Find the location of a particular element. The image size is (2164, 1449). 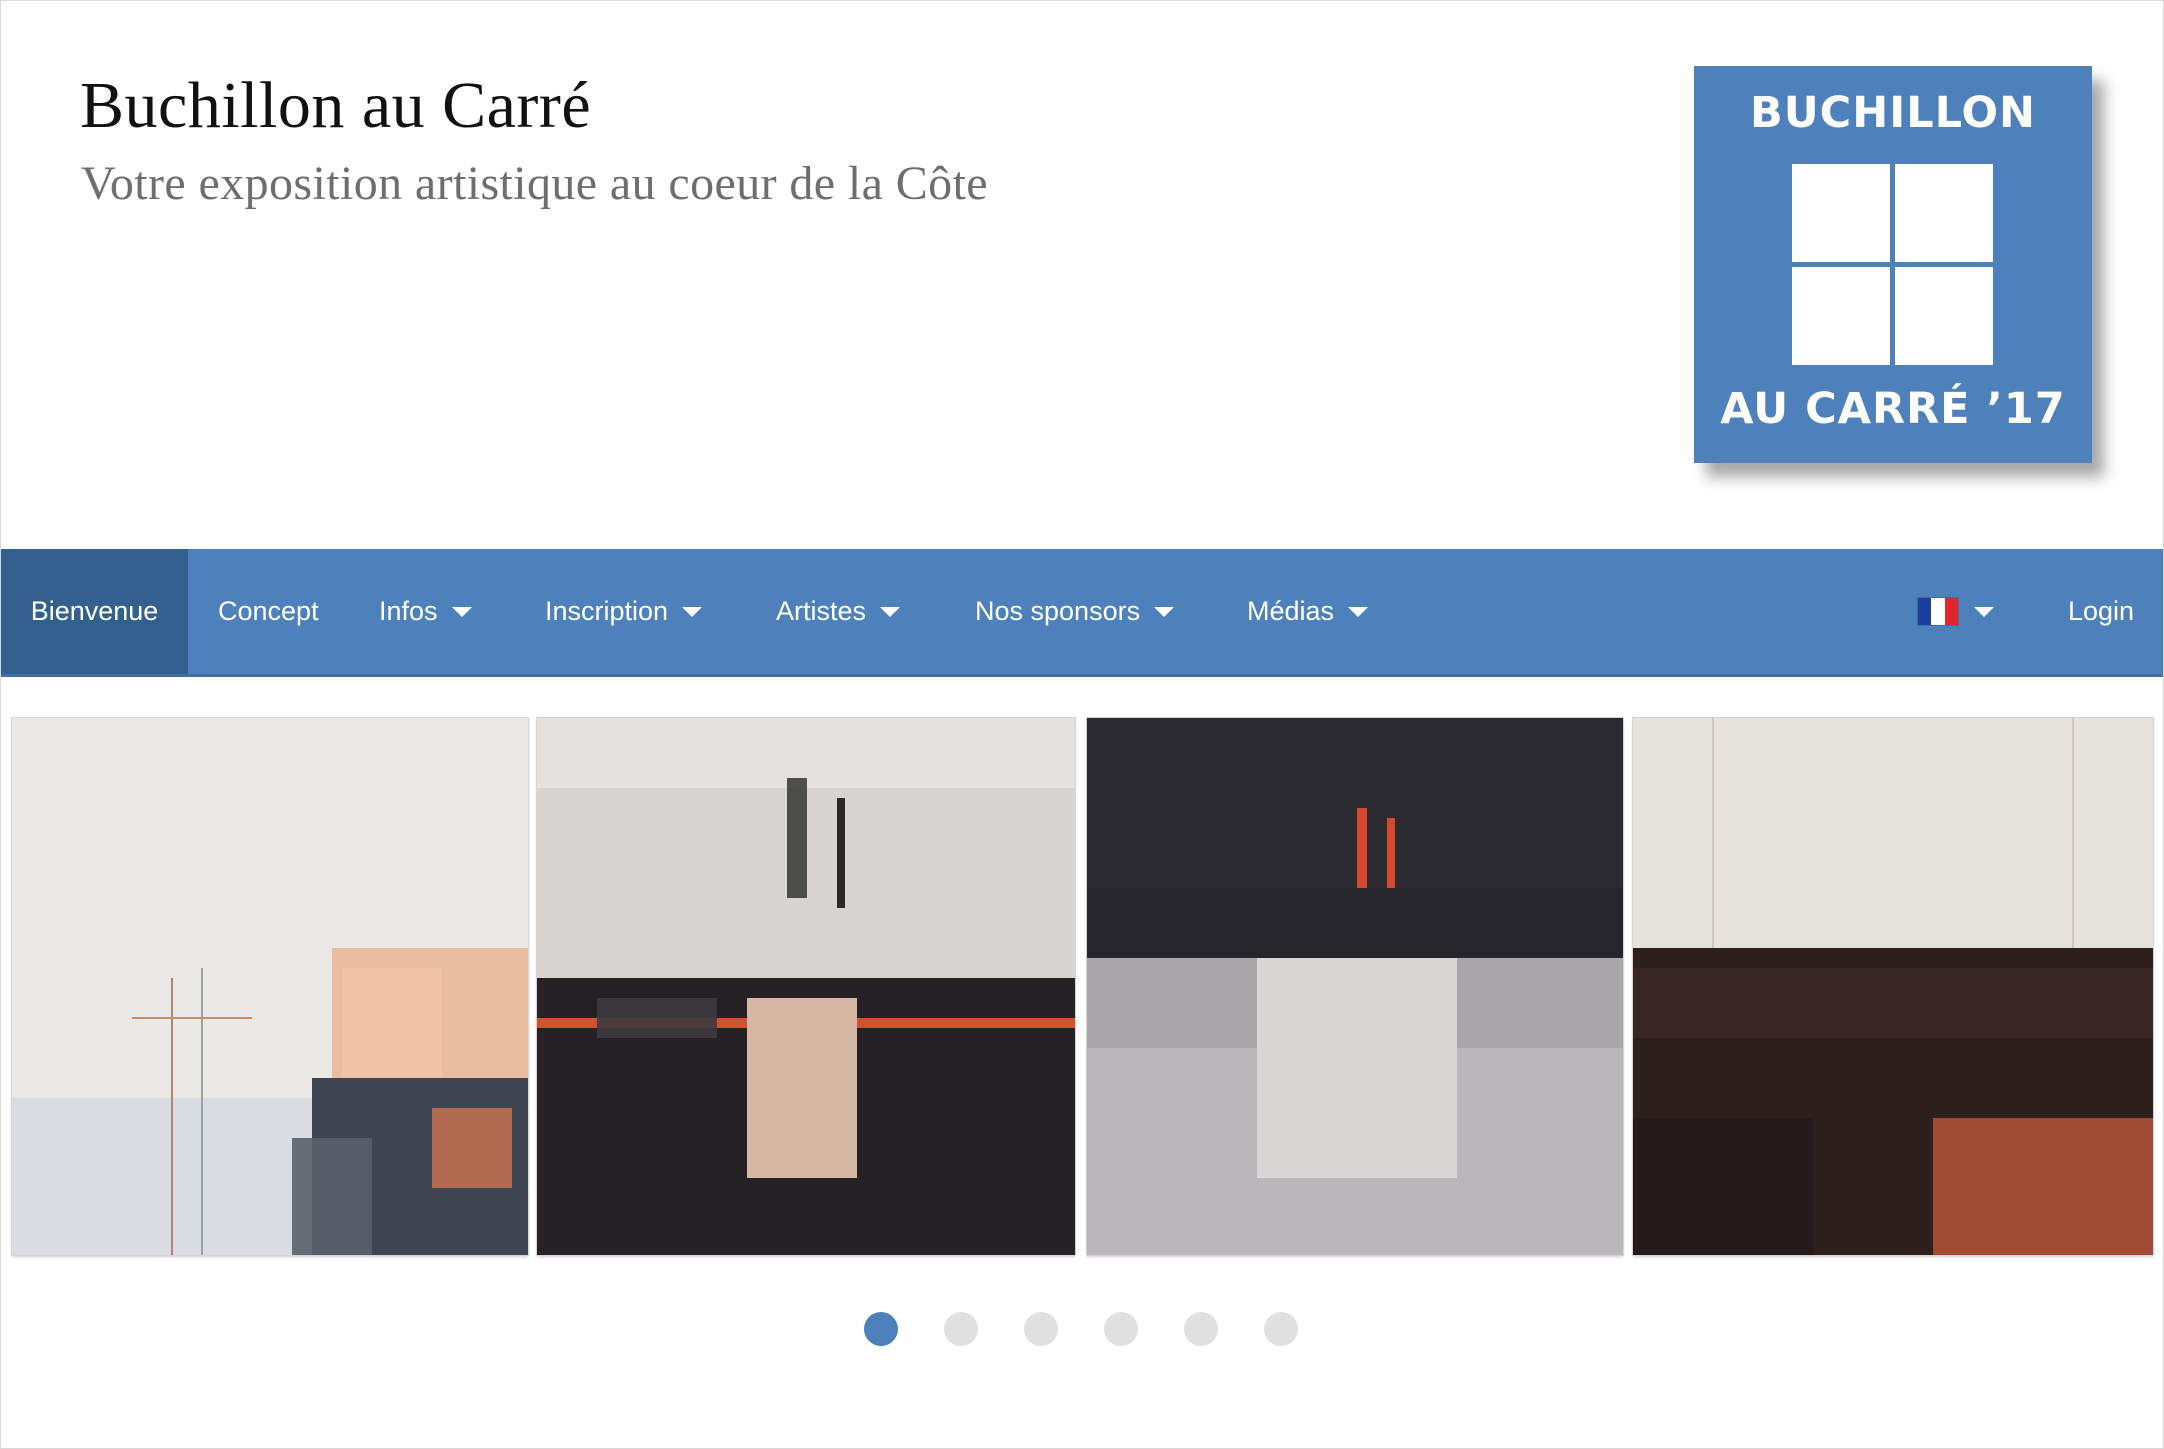

nav-item-infos: Infos is located at coordinates (425, 611).